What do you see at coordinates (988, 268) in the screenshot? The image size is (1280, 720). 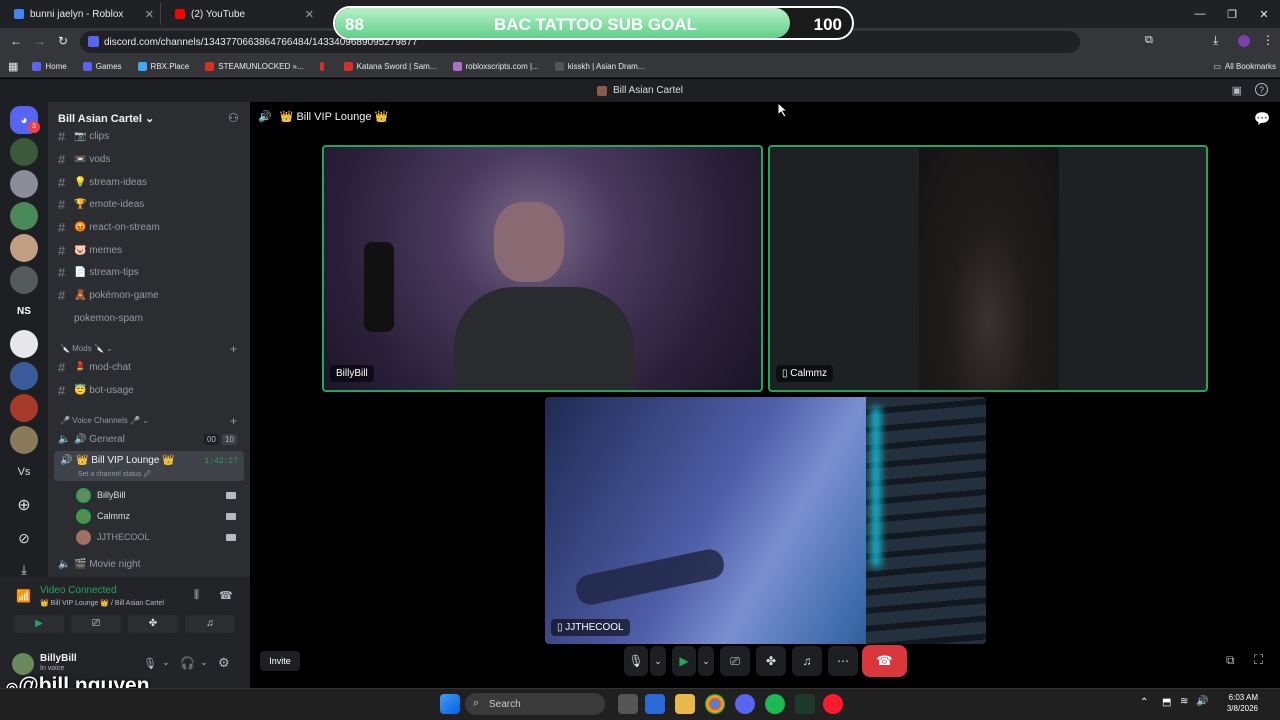 I see `video-tile-calmmz: ▯ Calmmz` at bounding box center [988, 268].